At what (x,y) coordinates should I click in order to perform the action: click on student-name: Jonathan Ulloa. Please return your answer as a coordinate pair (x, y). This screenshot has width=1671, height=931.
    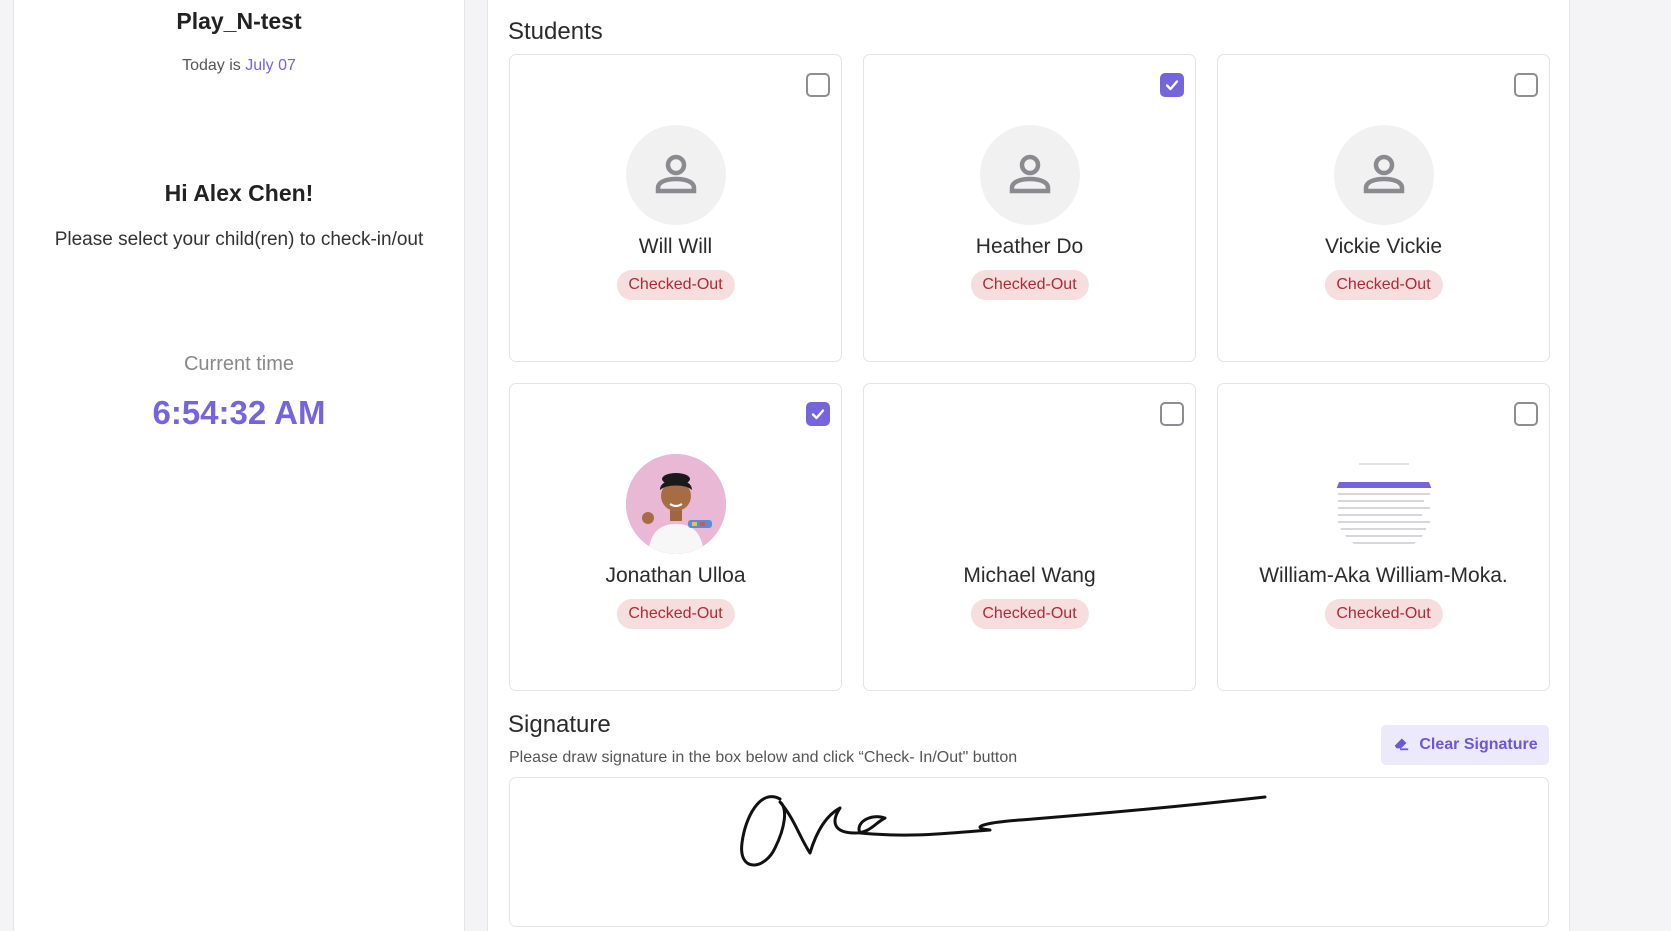
    Looking at the image, I should click on (675, 575).